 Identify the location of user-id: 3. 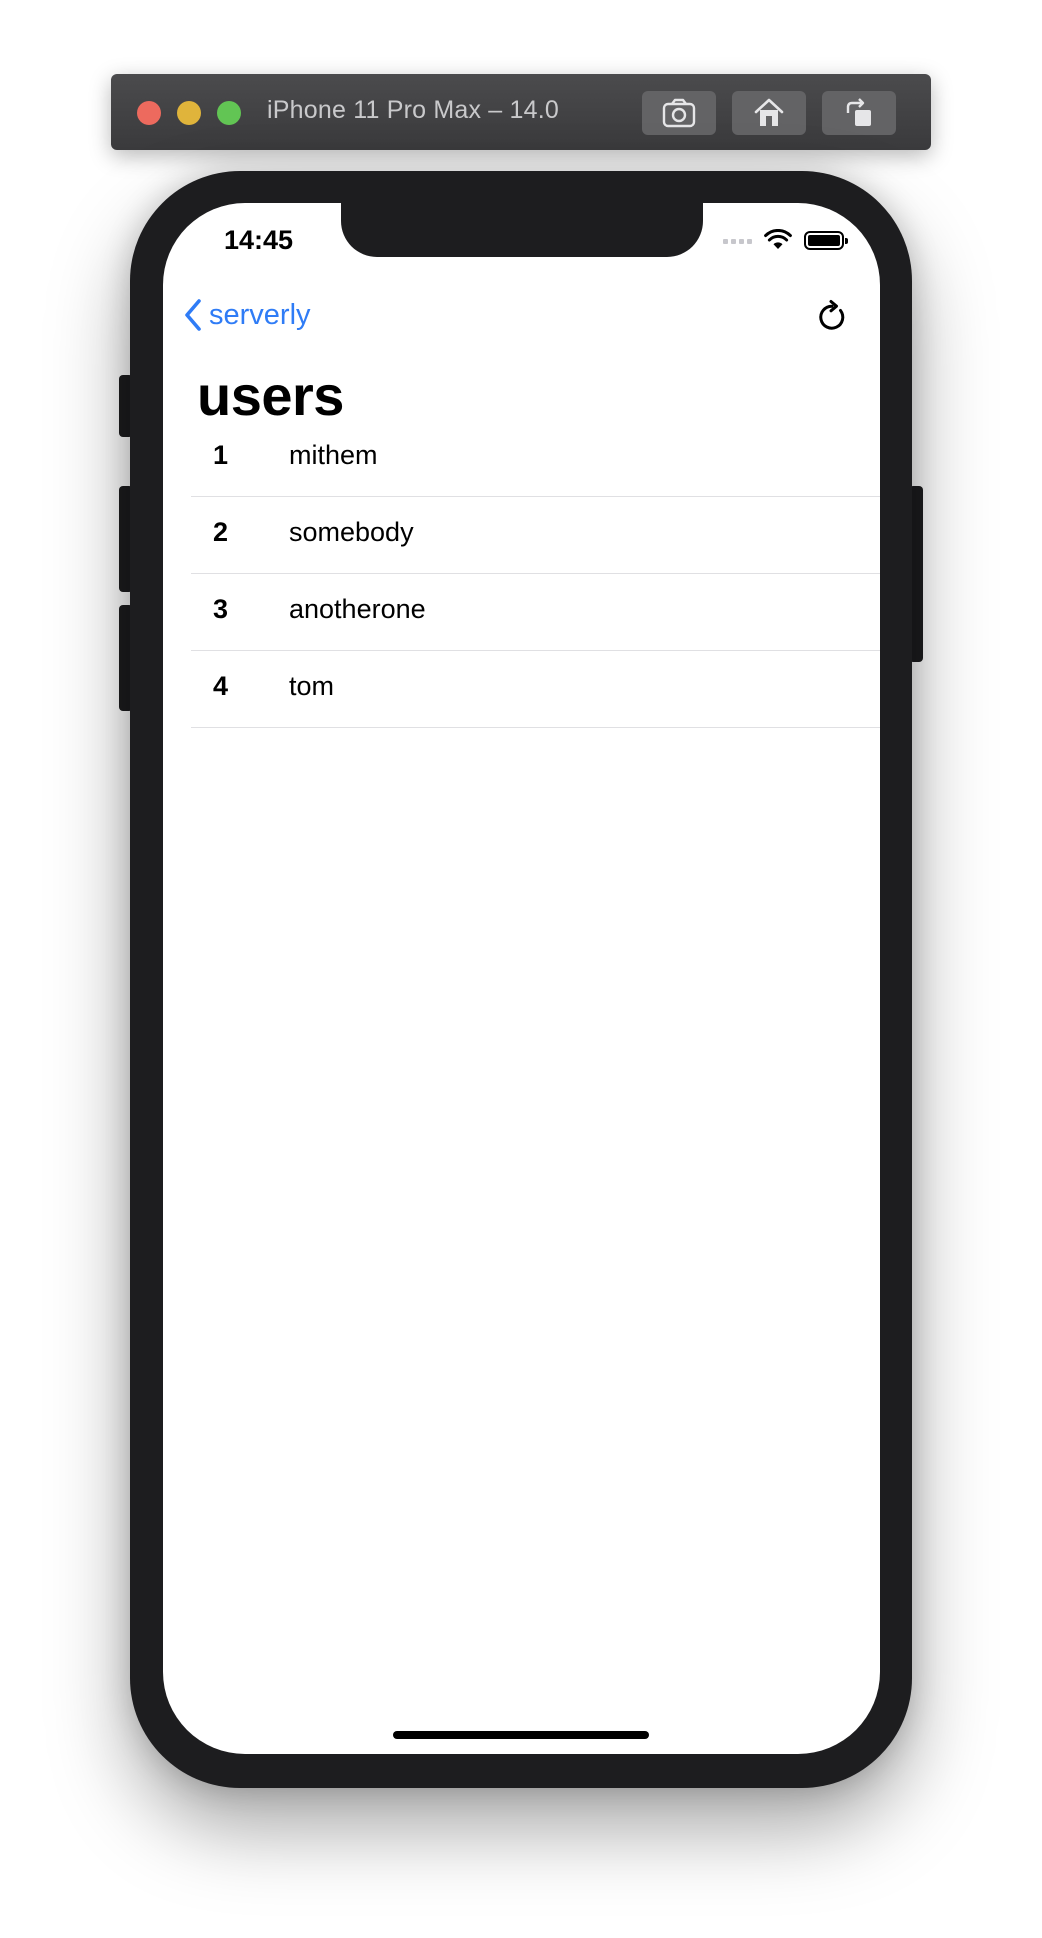
(221, 609).